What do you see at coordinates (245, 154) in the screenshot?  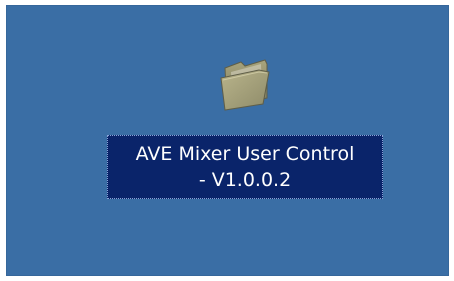 I see `folder-label-line1: AVE Mixer User Control` at bounding box center [245, 154].